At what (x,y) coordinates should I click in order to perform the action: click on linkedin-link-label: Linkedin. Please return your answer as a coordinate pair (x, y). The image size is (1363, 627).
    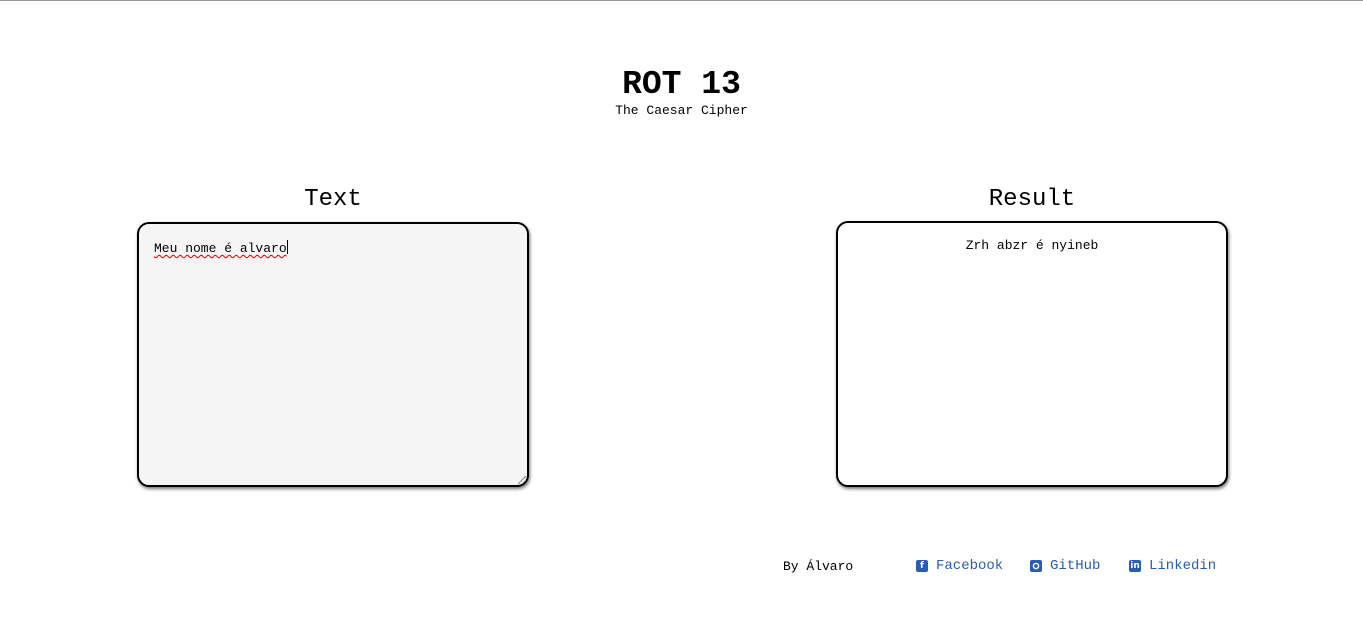
    Looking at the image, I should click on (1183, 566).